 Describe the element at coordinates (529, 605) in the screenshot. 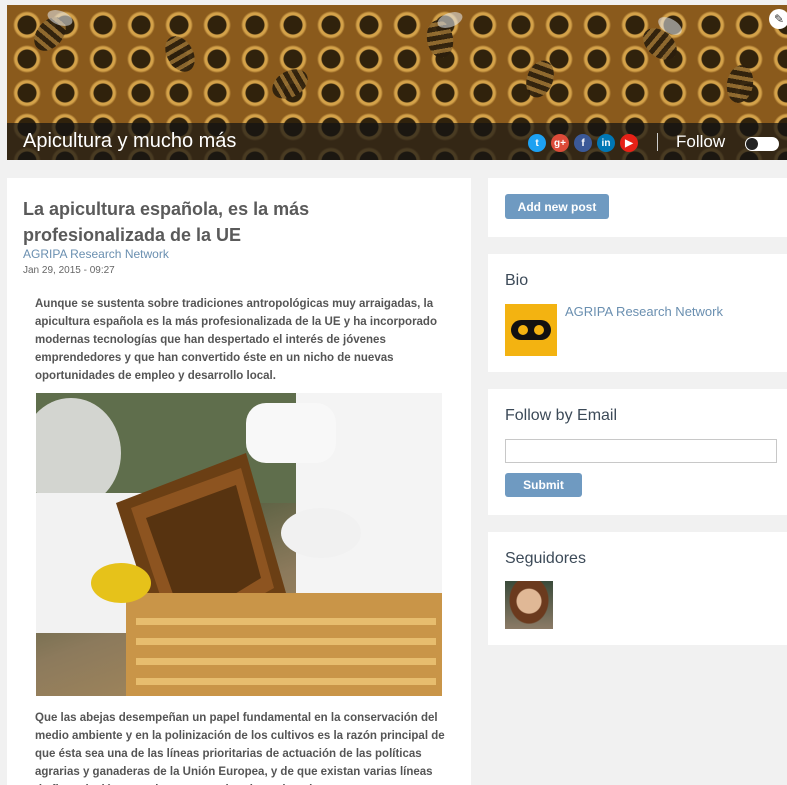

I see `follower-avatar` at that location.